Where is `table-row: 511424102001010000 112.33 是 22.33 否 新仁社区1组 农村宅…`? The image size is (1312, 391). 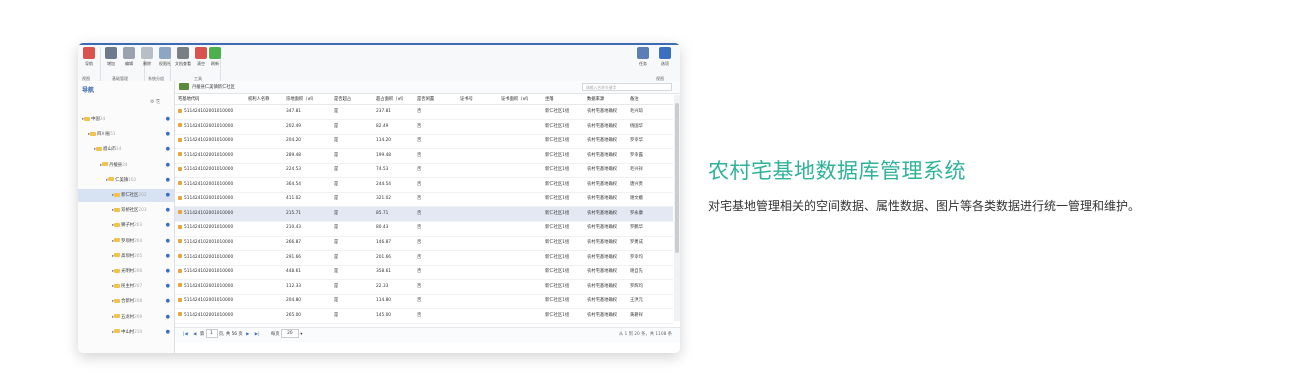
table-row: 511424102001010000 112.33 是 22.33 否 新仁社区1组 农村宅… is located at coordinates (424, 287).